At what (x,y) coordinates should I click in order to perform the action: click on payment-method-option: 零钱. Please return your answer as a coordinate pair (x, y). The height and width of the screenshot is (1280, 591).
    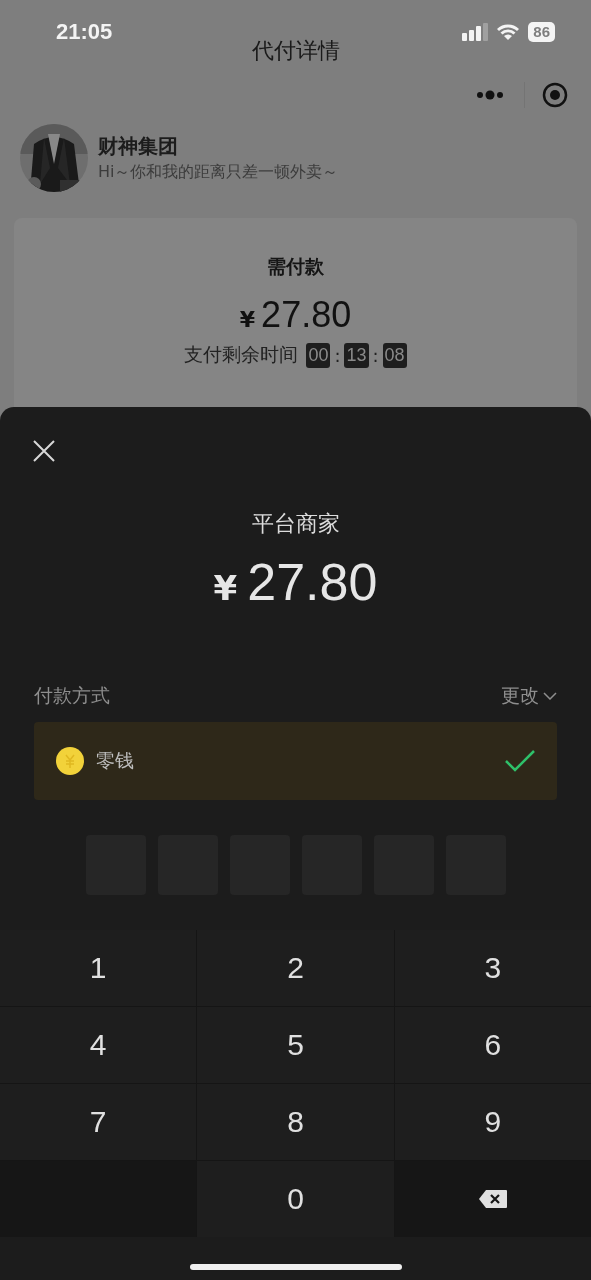
    Looking at the image, I should click on (295, 761).